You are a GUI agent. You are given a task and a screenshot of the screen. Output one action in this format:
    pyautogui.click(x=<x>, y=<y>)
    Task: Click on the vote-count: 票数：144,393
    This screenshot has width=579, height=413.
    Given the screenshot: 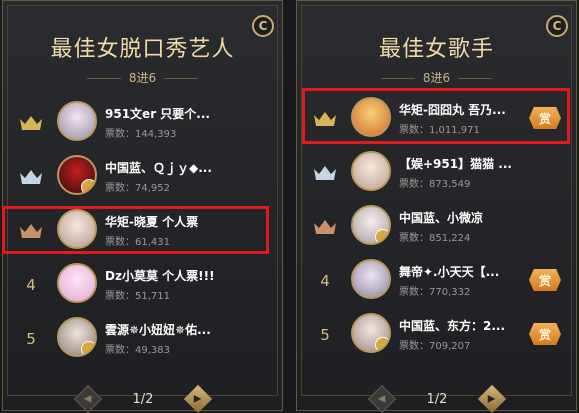 What is the action you would take?
    pyautogui.click(x=141, y=134)
    